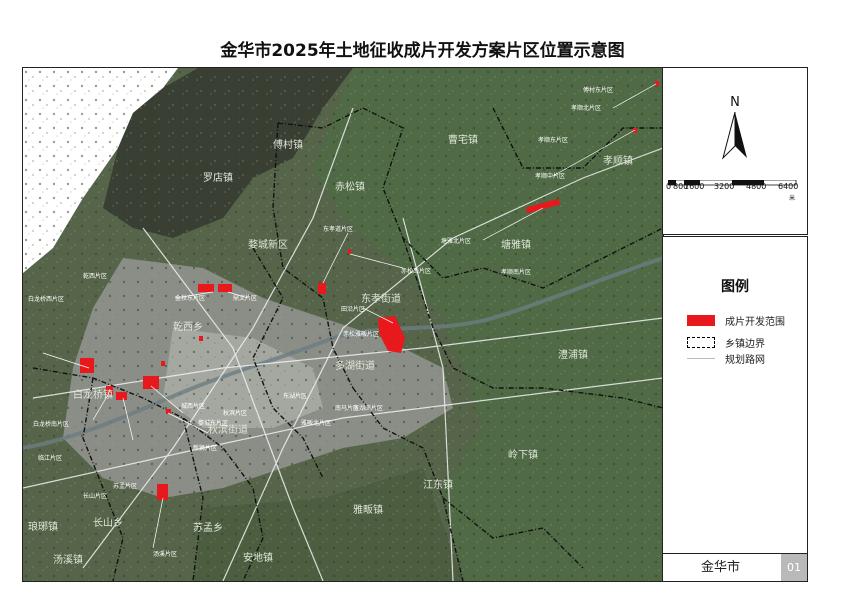  Describe the element at coordinates (353, 309) in the screenshot. I see `parcel-label: 田沿片区` at that location.